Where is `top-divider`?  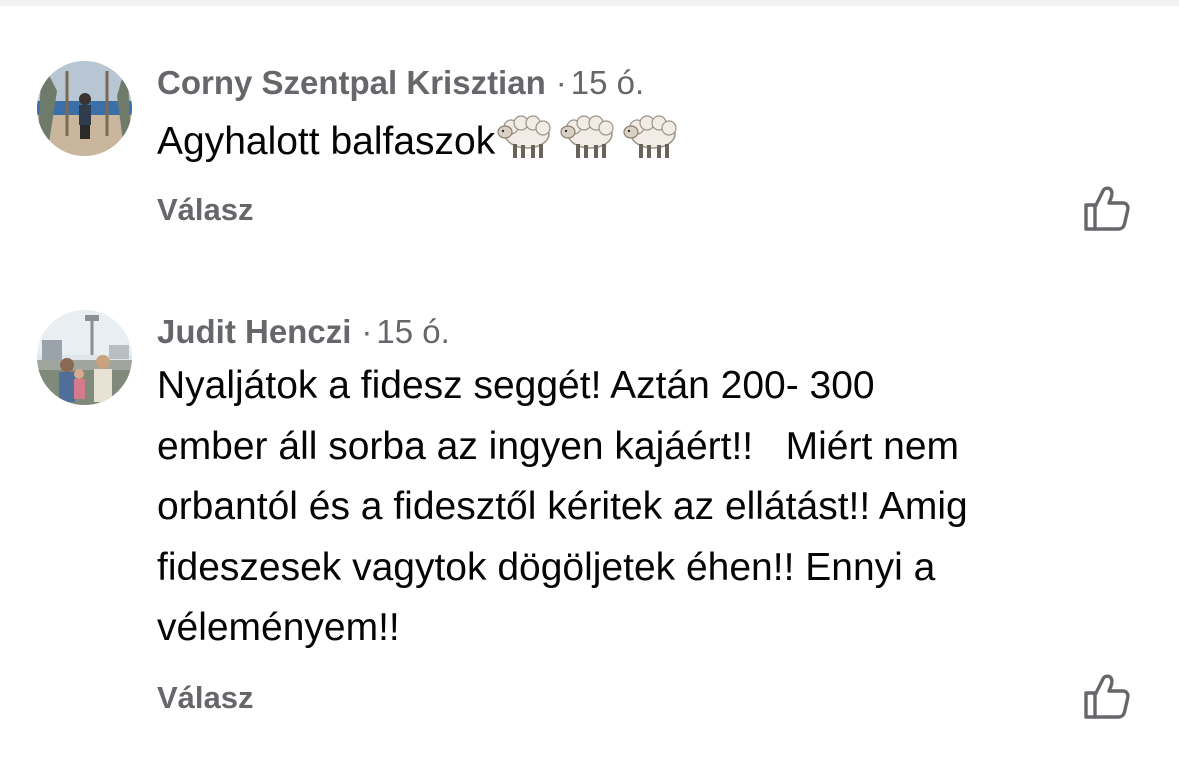 top-divider is located at coordinates (589, 3).